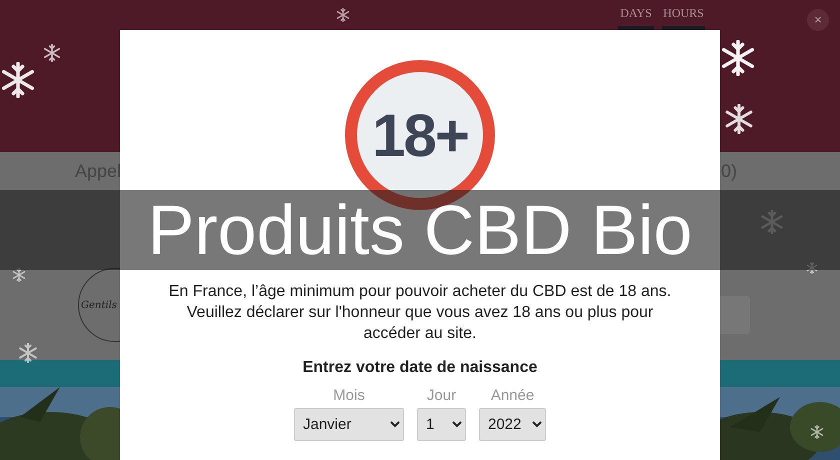 The width and height of the screenshot is (840, 460). I want to click on field-label: Mois, so click(349, 395).